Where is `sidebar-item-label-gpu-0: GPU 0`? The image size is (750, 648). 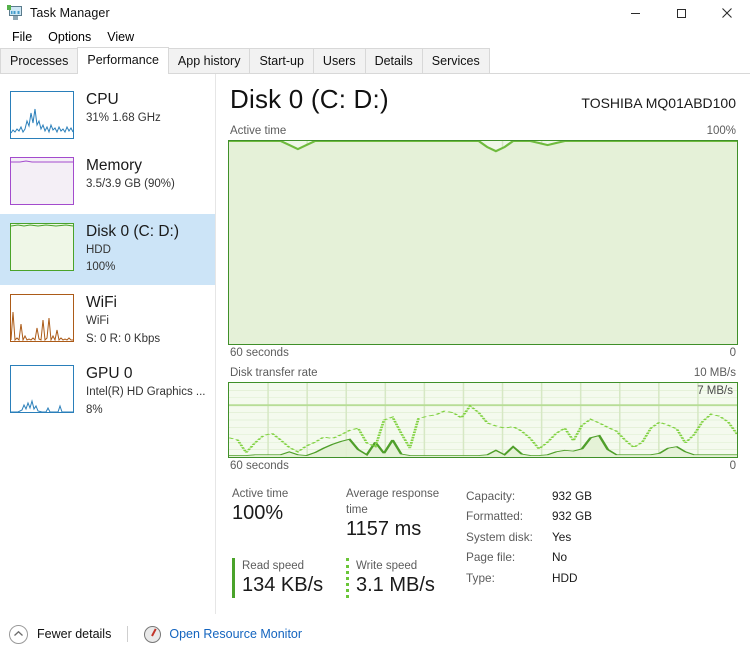 sidebar-item-label-gpu-0: GPU 0 is located at coordinates (109, 374).